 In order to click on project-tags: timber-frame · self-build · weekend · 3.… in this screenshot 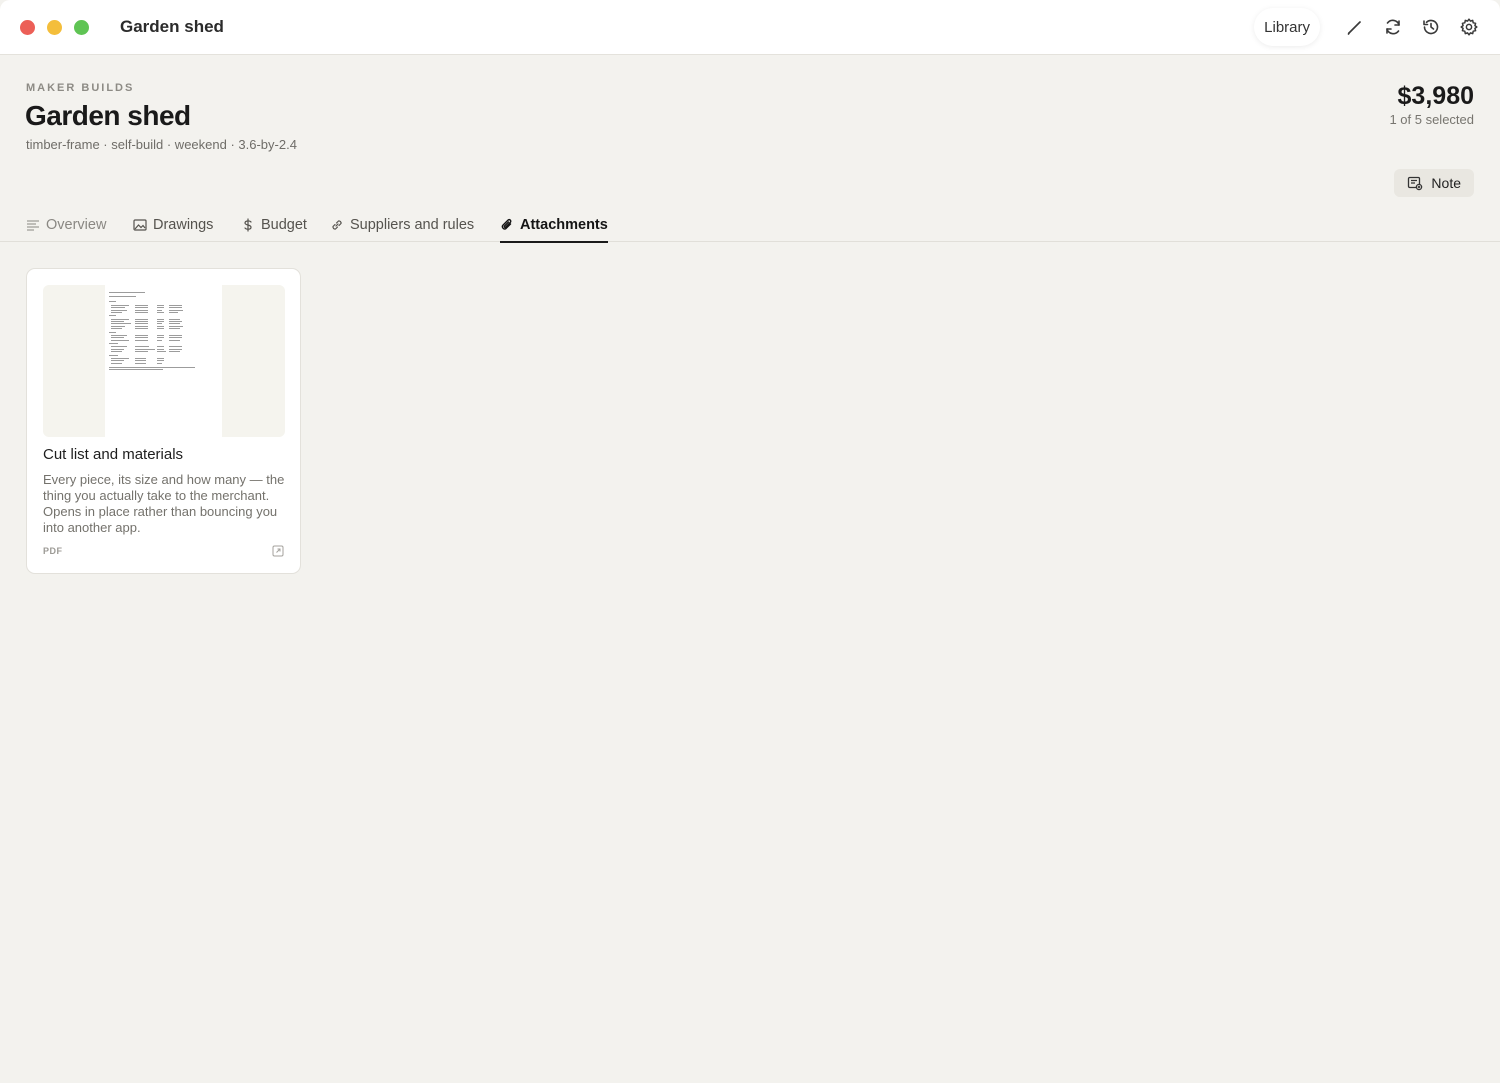, I will do `click(161, 144)`.